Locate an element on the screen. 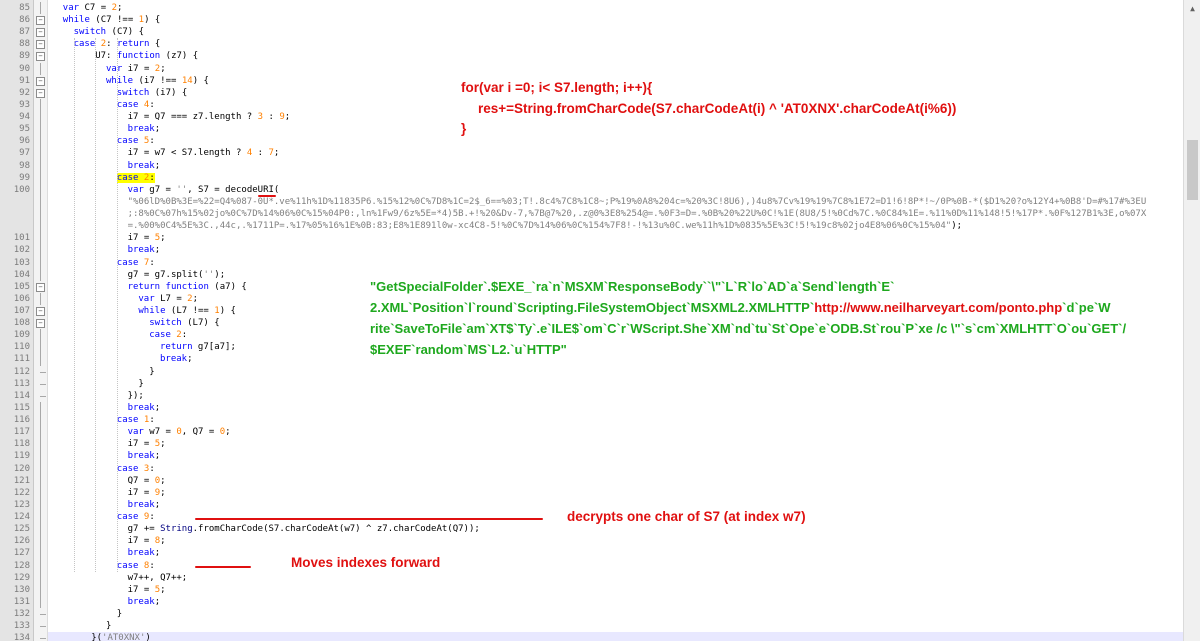 The height and width of the screenshot is (641, 1200). line-number: 103 is located at coordinates (21, 262).